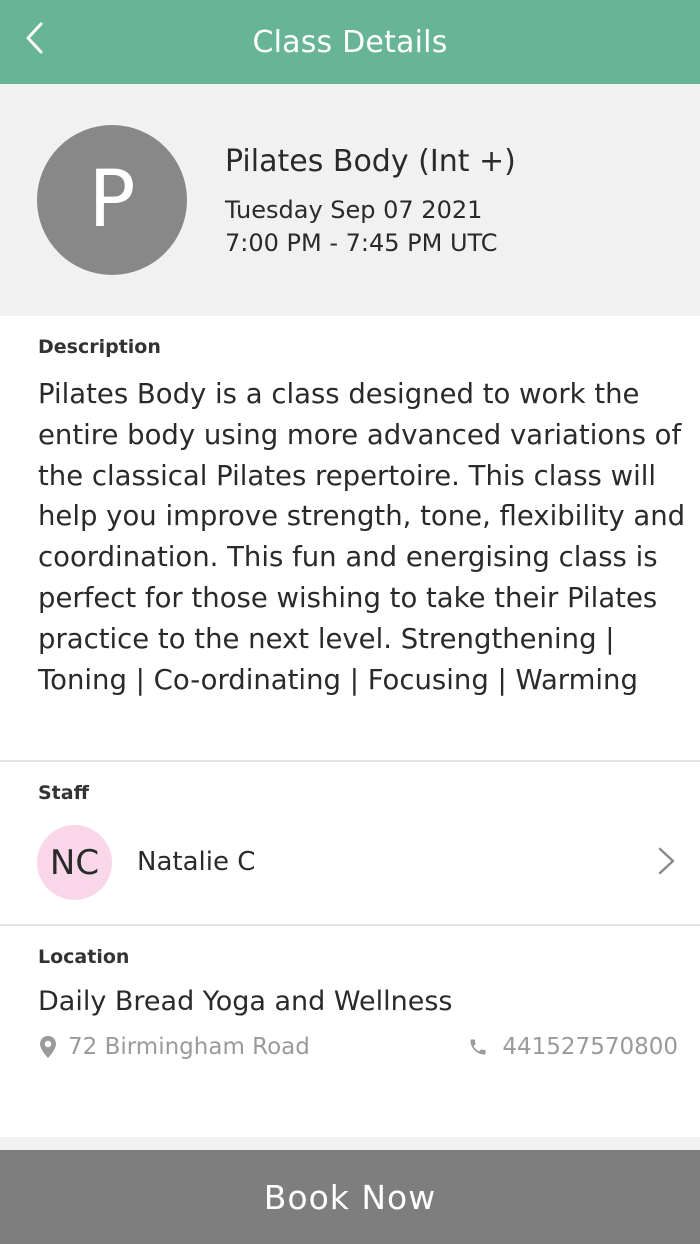 The width and height of the screenshot is (700, 1244). I want to click on address-text: 72 Birmingham Road, so click(189, 1047).